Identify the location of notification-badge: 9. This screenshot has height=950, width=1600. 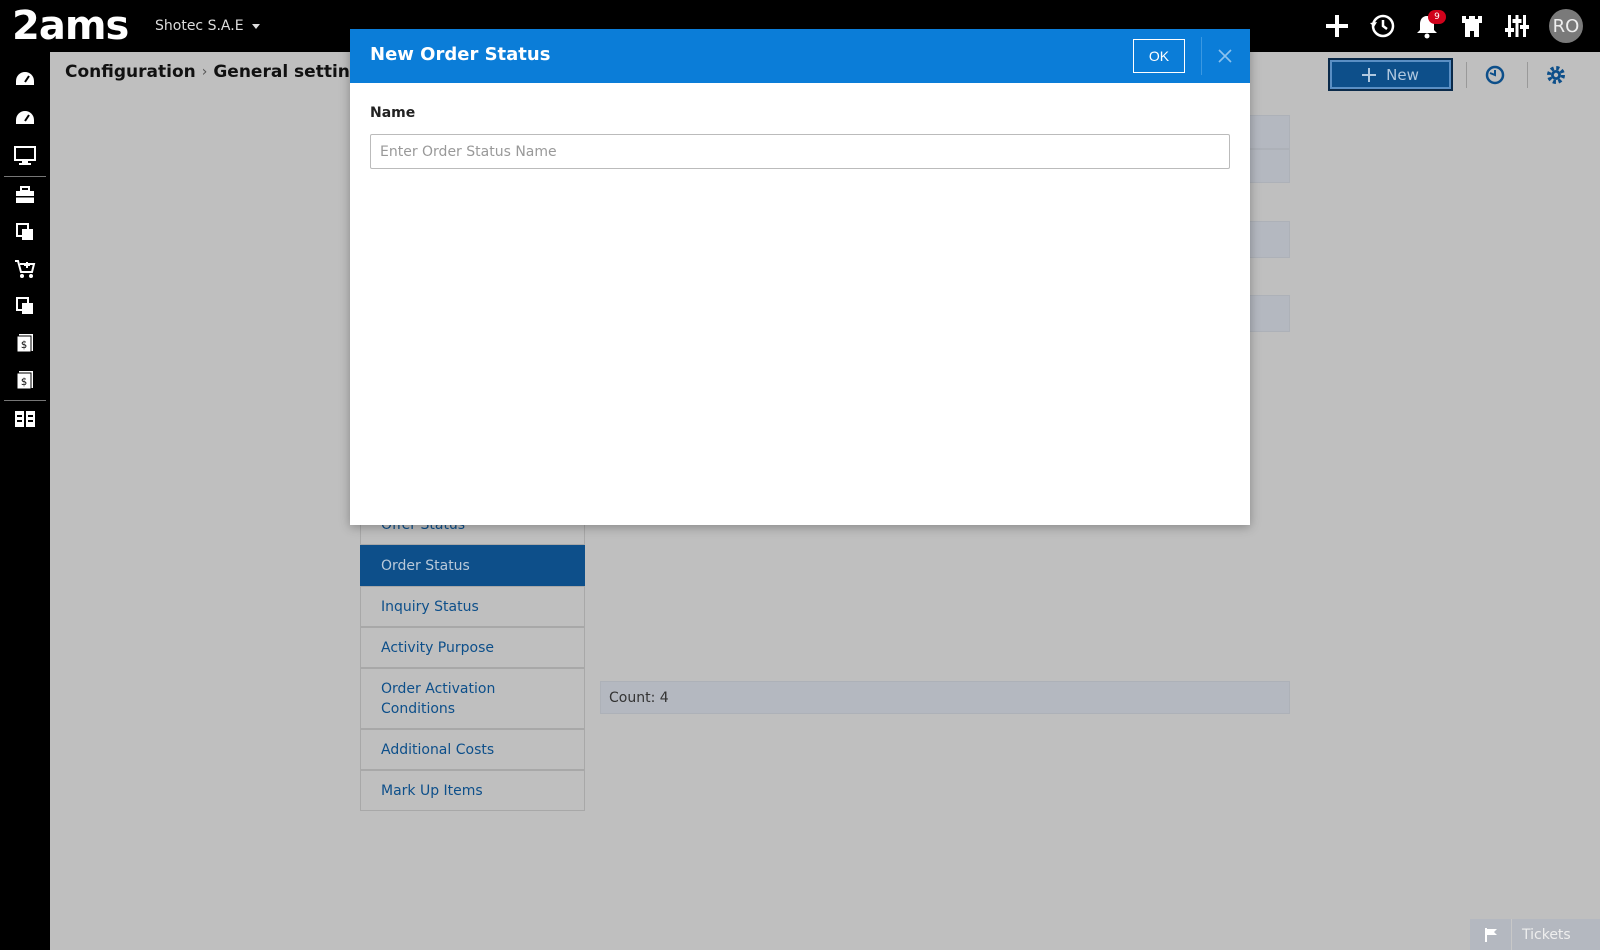
(1437, 17).